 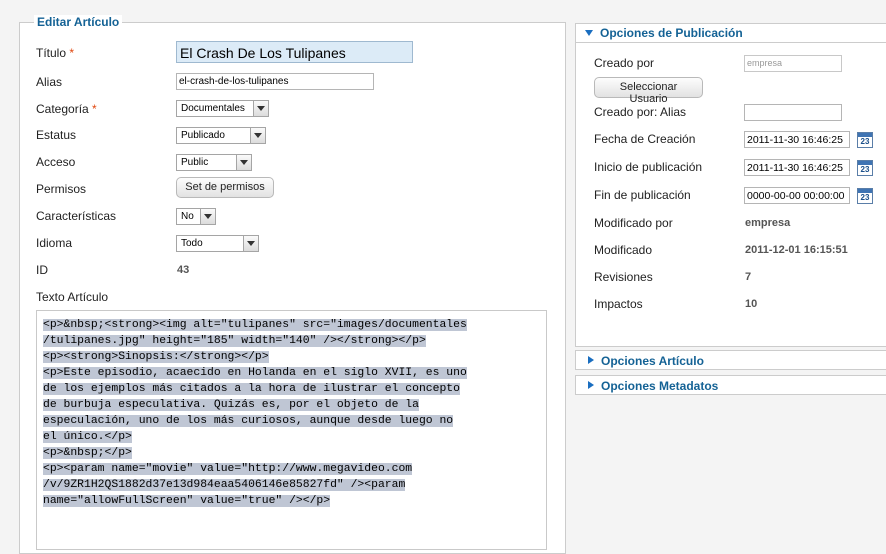 I want to click on creado-por-input: empresa, so click(x=793, y=63).